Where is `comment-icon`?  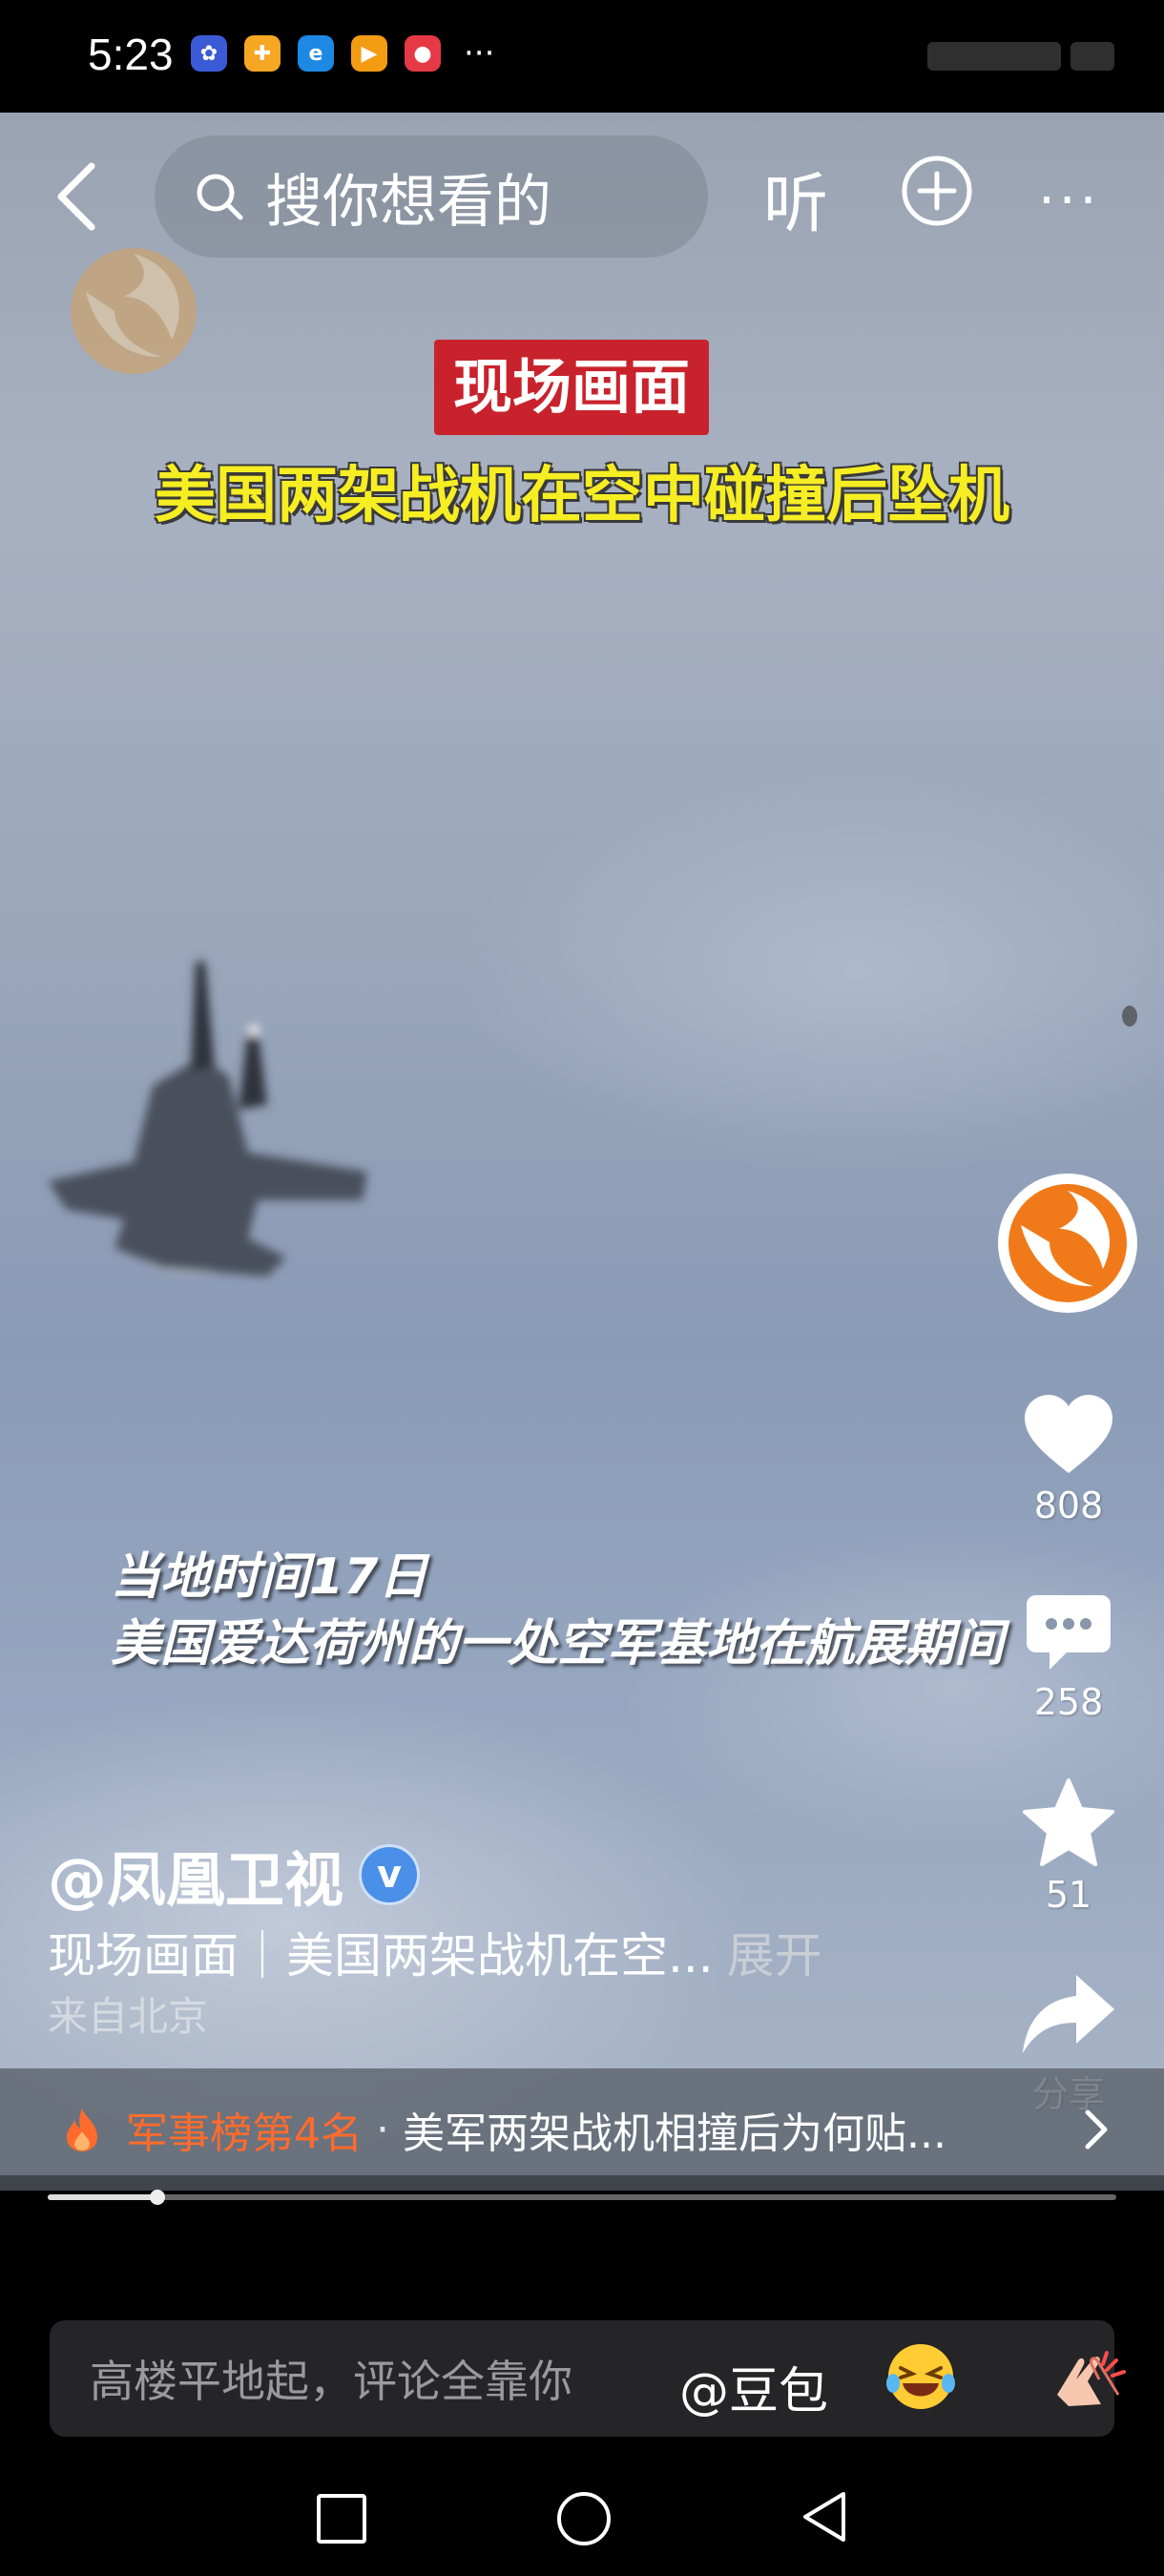 comment-icon is located at coordinates (1069, 1632).